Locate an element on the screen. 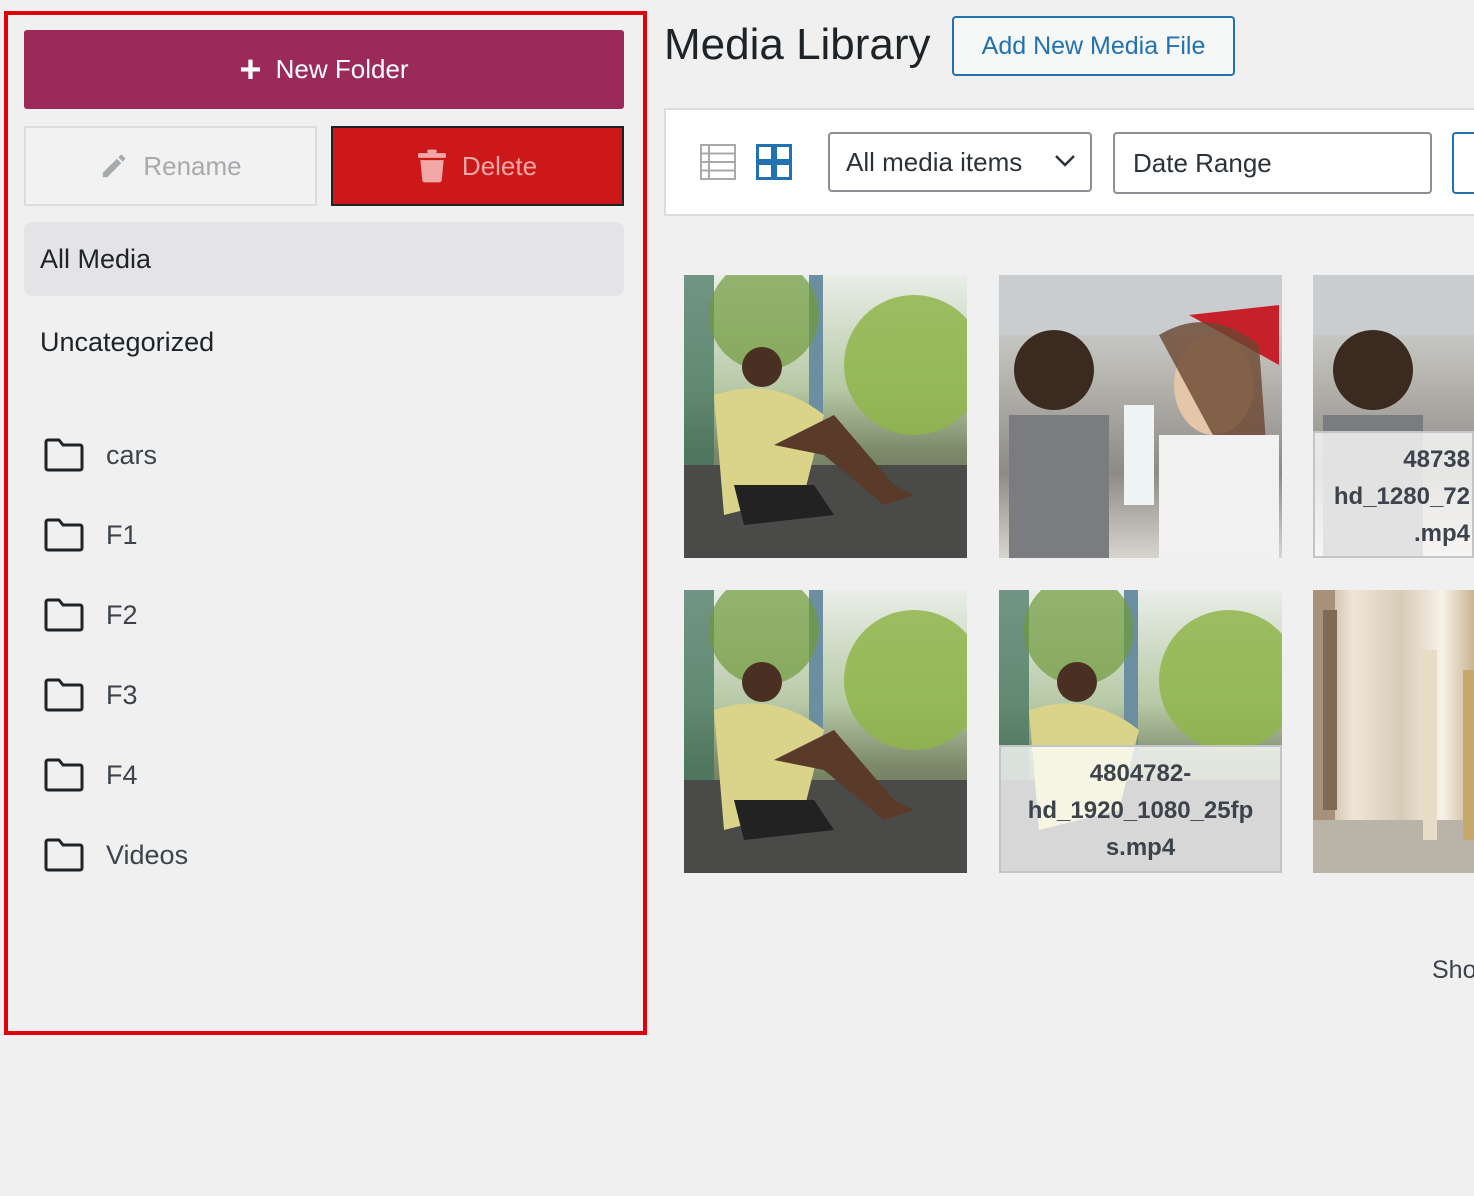 The image size is (1474, 1196). chevron-down-icon is located at coordinates (1065, 161).